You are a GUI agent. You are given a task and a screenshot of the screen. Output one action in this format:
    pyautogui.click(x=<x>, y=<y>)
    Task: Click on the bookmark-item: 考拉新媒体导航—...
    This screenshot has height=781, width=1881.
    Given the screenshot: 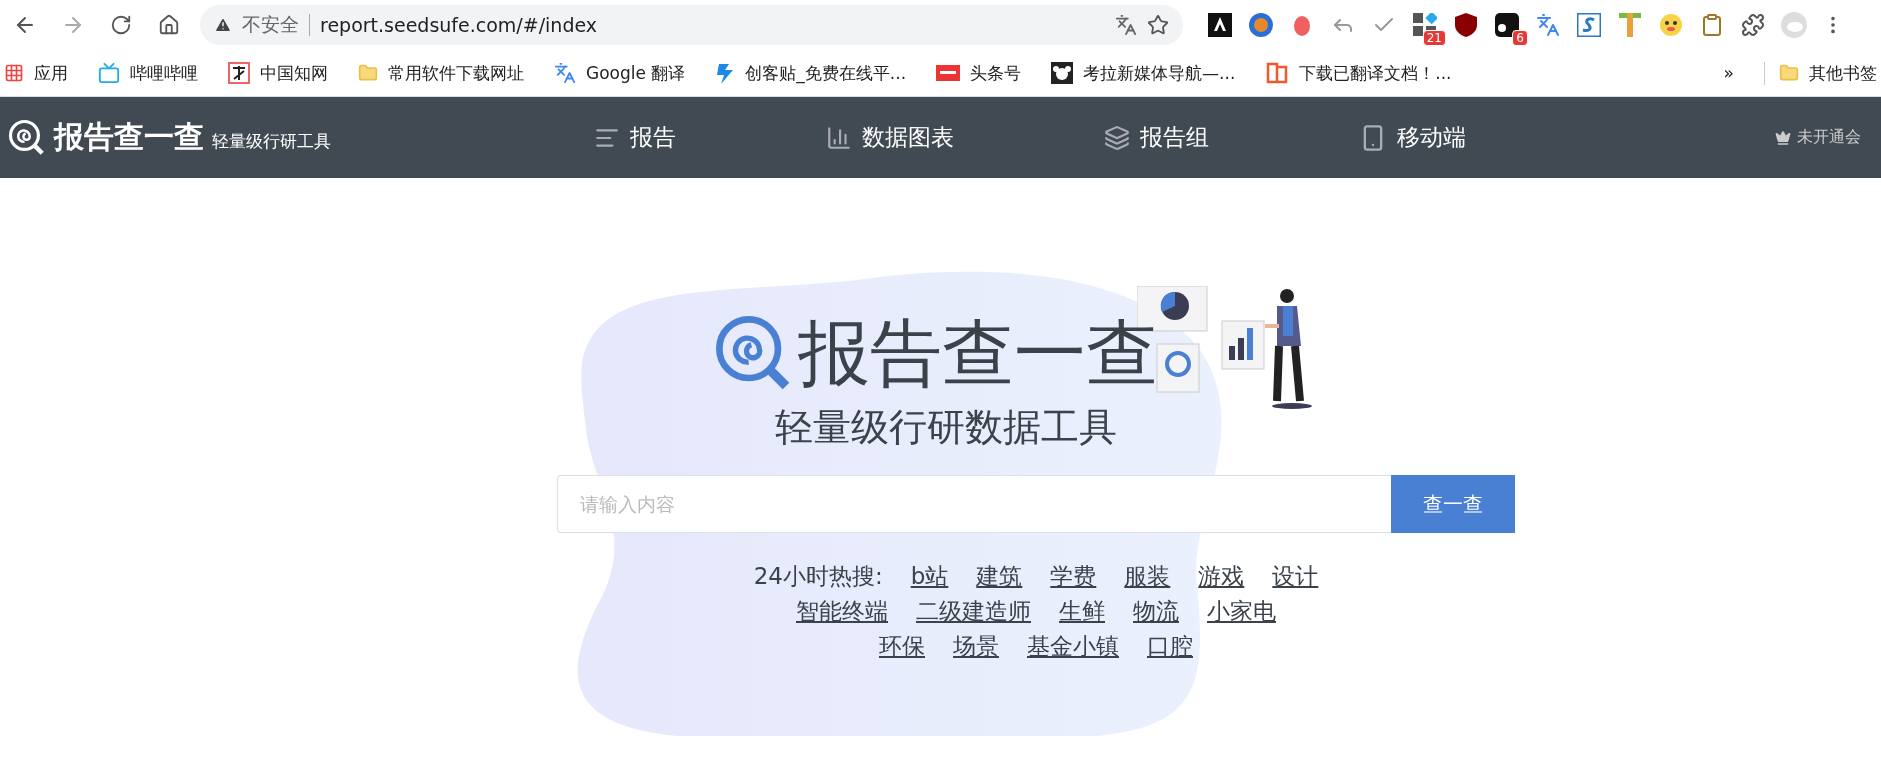 What is the action you would take?
    pyautogui.click(x=1143, y=73)
    